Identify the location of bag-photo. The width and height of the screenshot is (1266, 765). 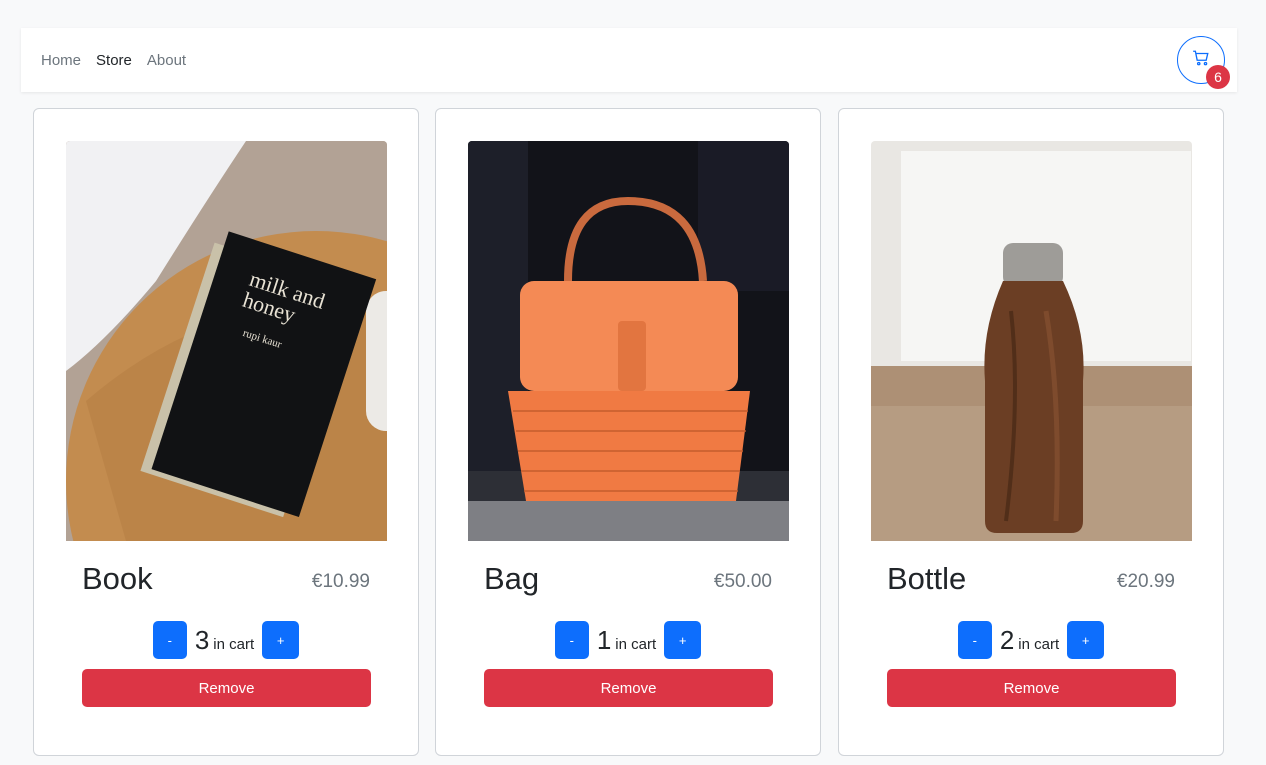
(628, 341).